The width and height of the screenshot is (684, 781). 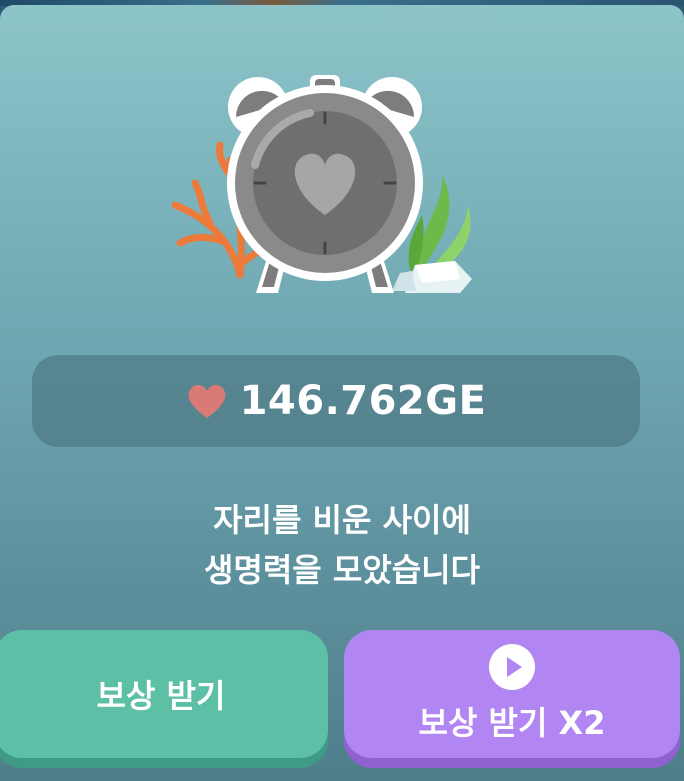 I want to click on play-icon, so click(x=512, y=667).